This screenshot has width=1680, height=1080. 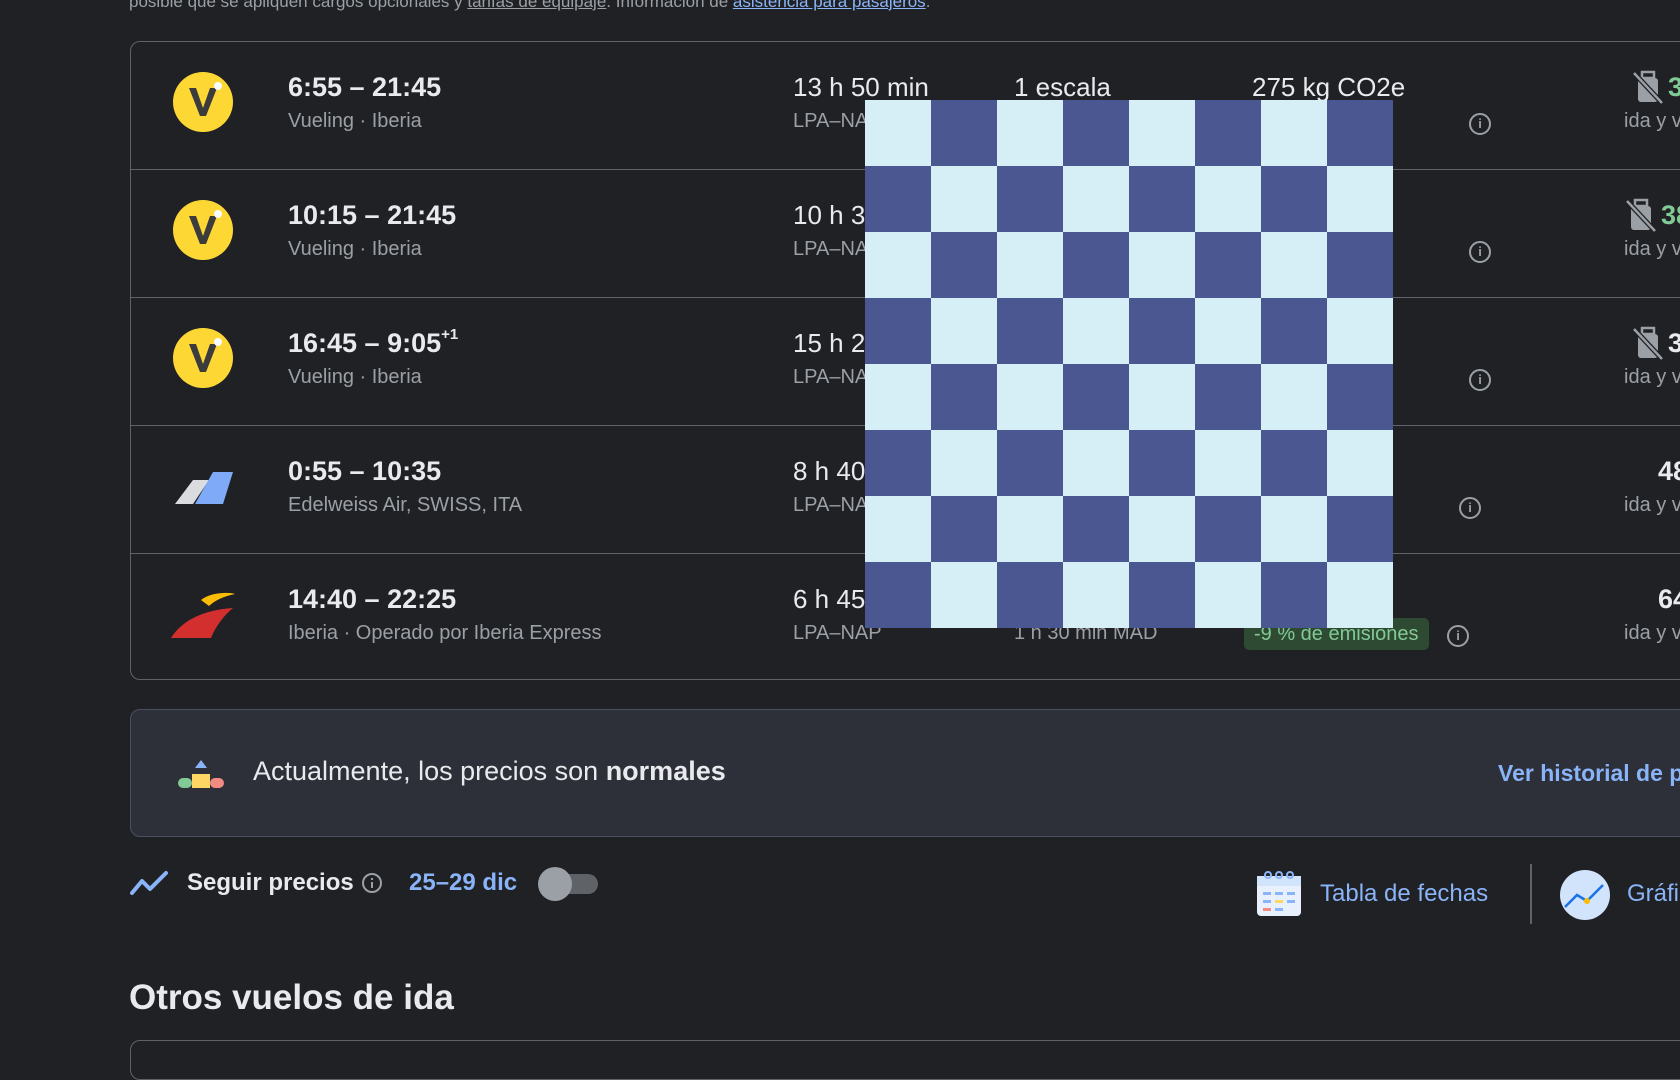 I want to click on flight-times: 16:45 – 9:05+1, so click(x=373, y=342).